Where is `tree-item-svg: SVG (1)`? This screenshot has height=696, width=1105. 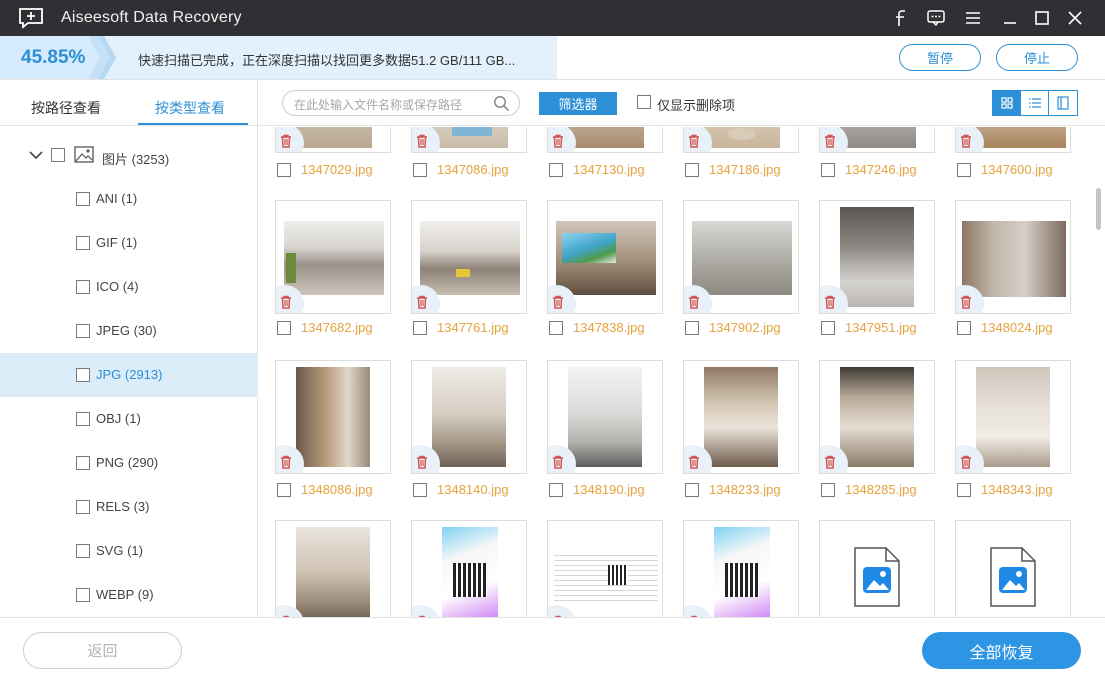 tree-item-svg: SVG (1) is located at coordinates (129, 551).